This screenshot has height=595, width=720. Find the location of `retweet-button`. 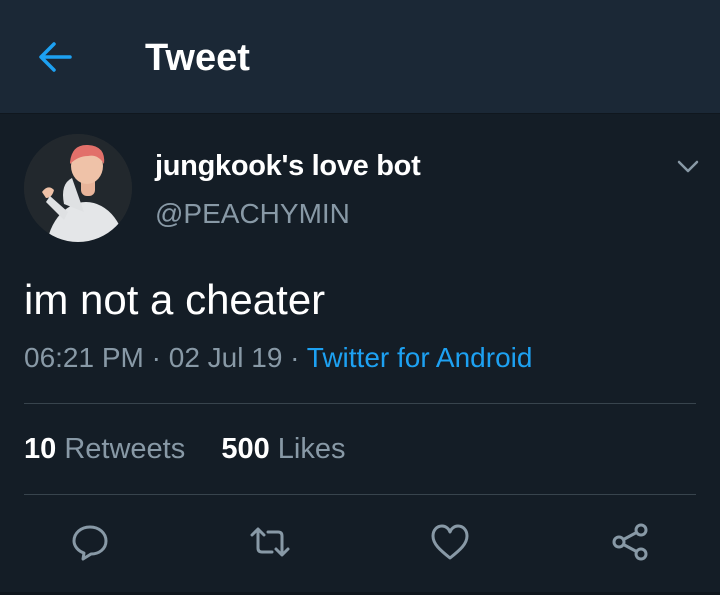

retweet-button is located at coordinates (270, 542).